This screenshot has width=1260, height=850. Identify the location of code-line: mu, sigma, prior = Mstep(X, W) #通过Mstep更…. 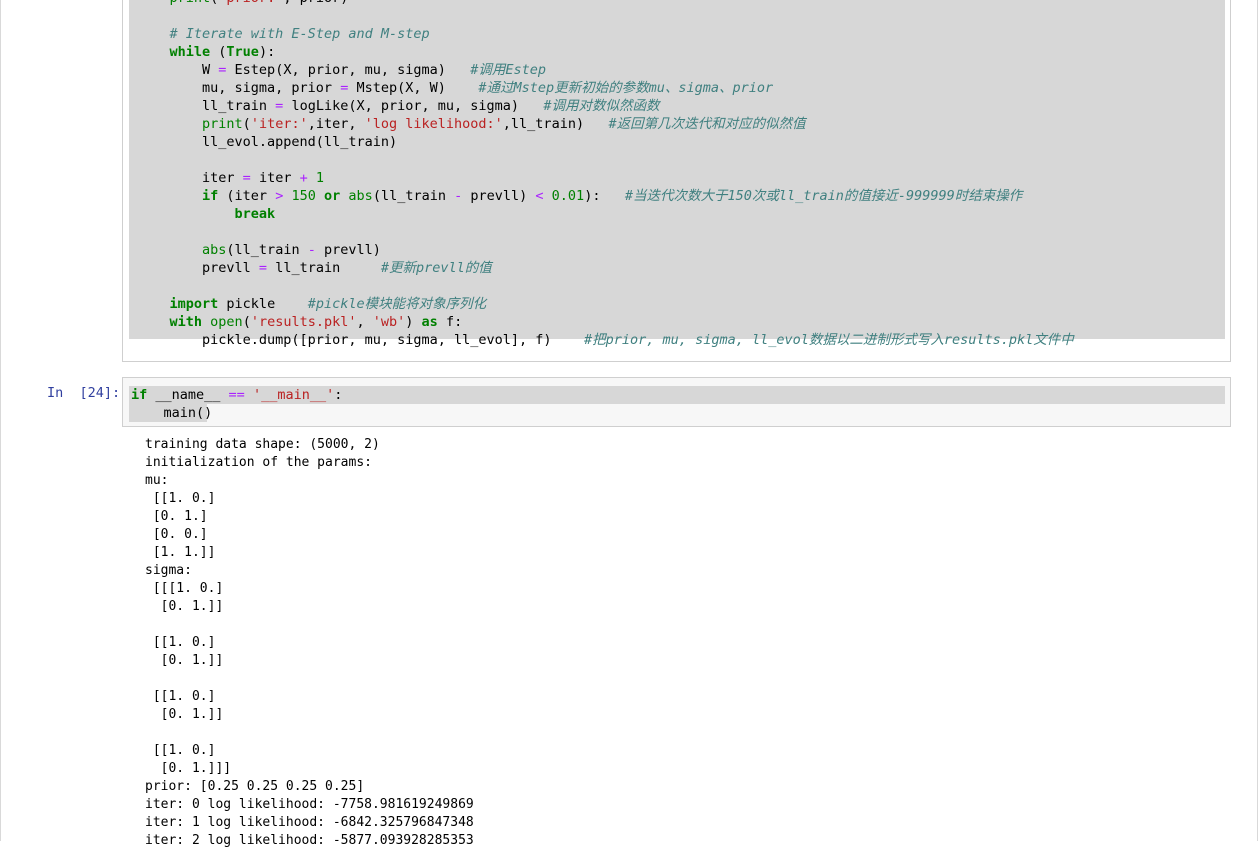
(605, 88).